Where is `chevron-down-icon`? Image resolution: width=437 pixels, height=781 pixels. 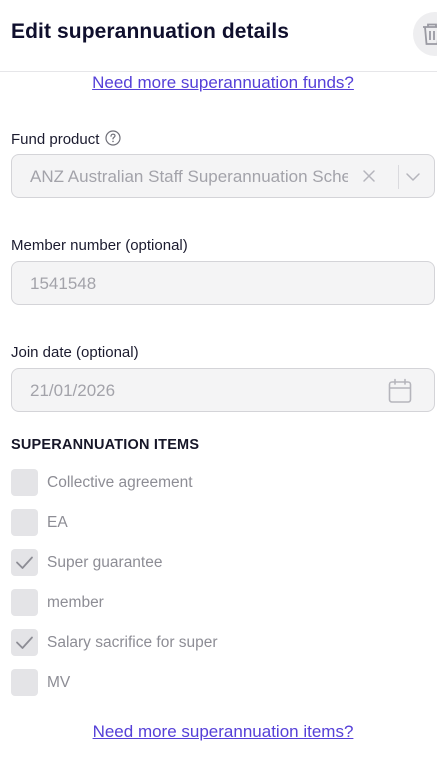 chevron-down-icon is located at coordinates (413, 177).